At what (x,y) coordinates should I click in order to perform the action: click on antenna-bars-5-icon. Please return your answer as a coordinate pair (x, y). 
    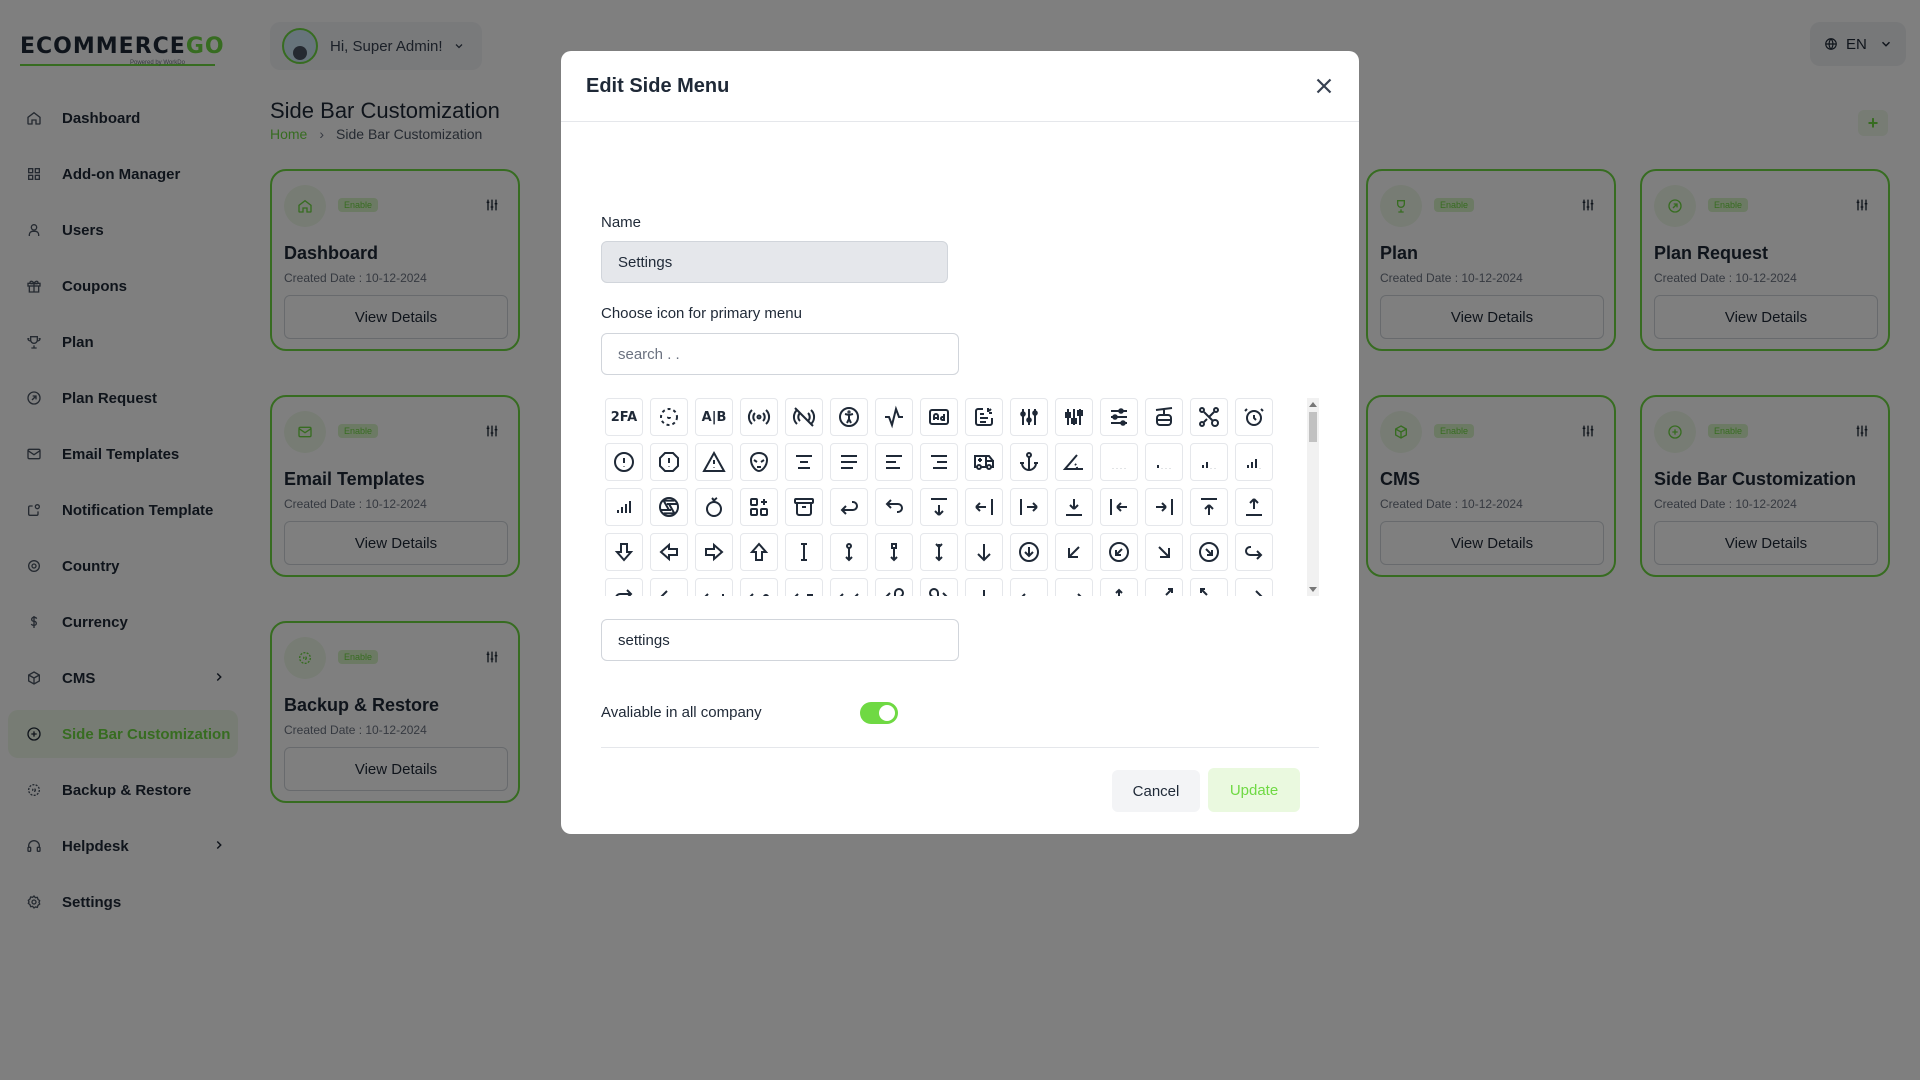
    Looking at the image, I should click on (624, 507).